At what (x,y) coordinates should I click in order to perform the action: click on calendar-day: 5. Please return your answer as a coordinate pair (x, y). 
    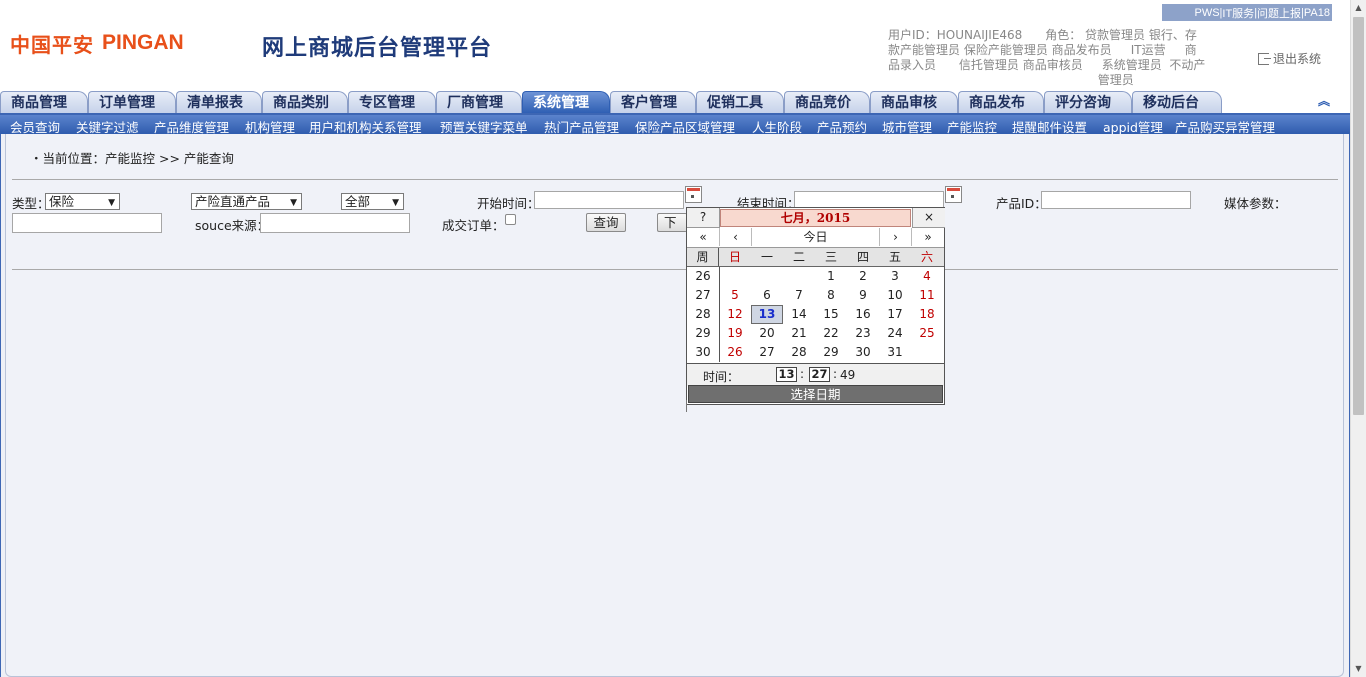
    Looking at the image, I should click on (735, 295).